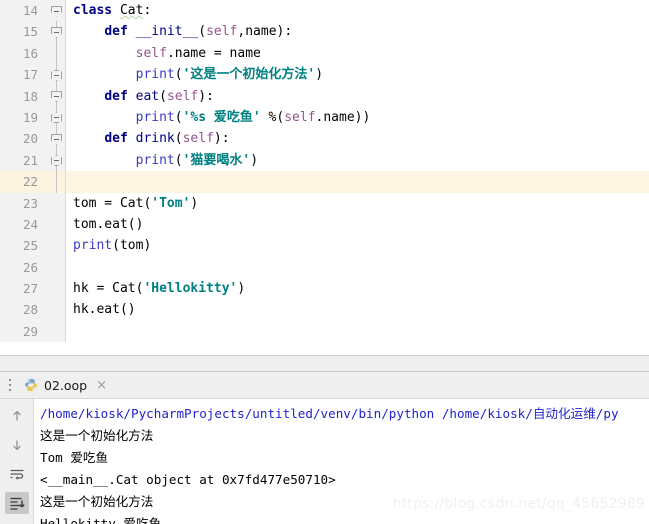  What do you see at coordinates (357, 203) in the screenshot?
I see `code-text: tom = Cat('Tom')` at bounding box center [357, 203].